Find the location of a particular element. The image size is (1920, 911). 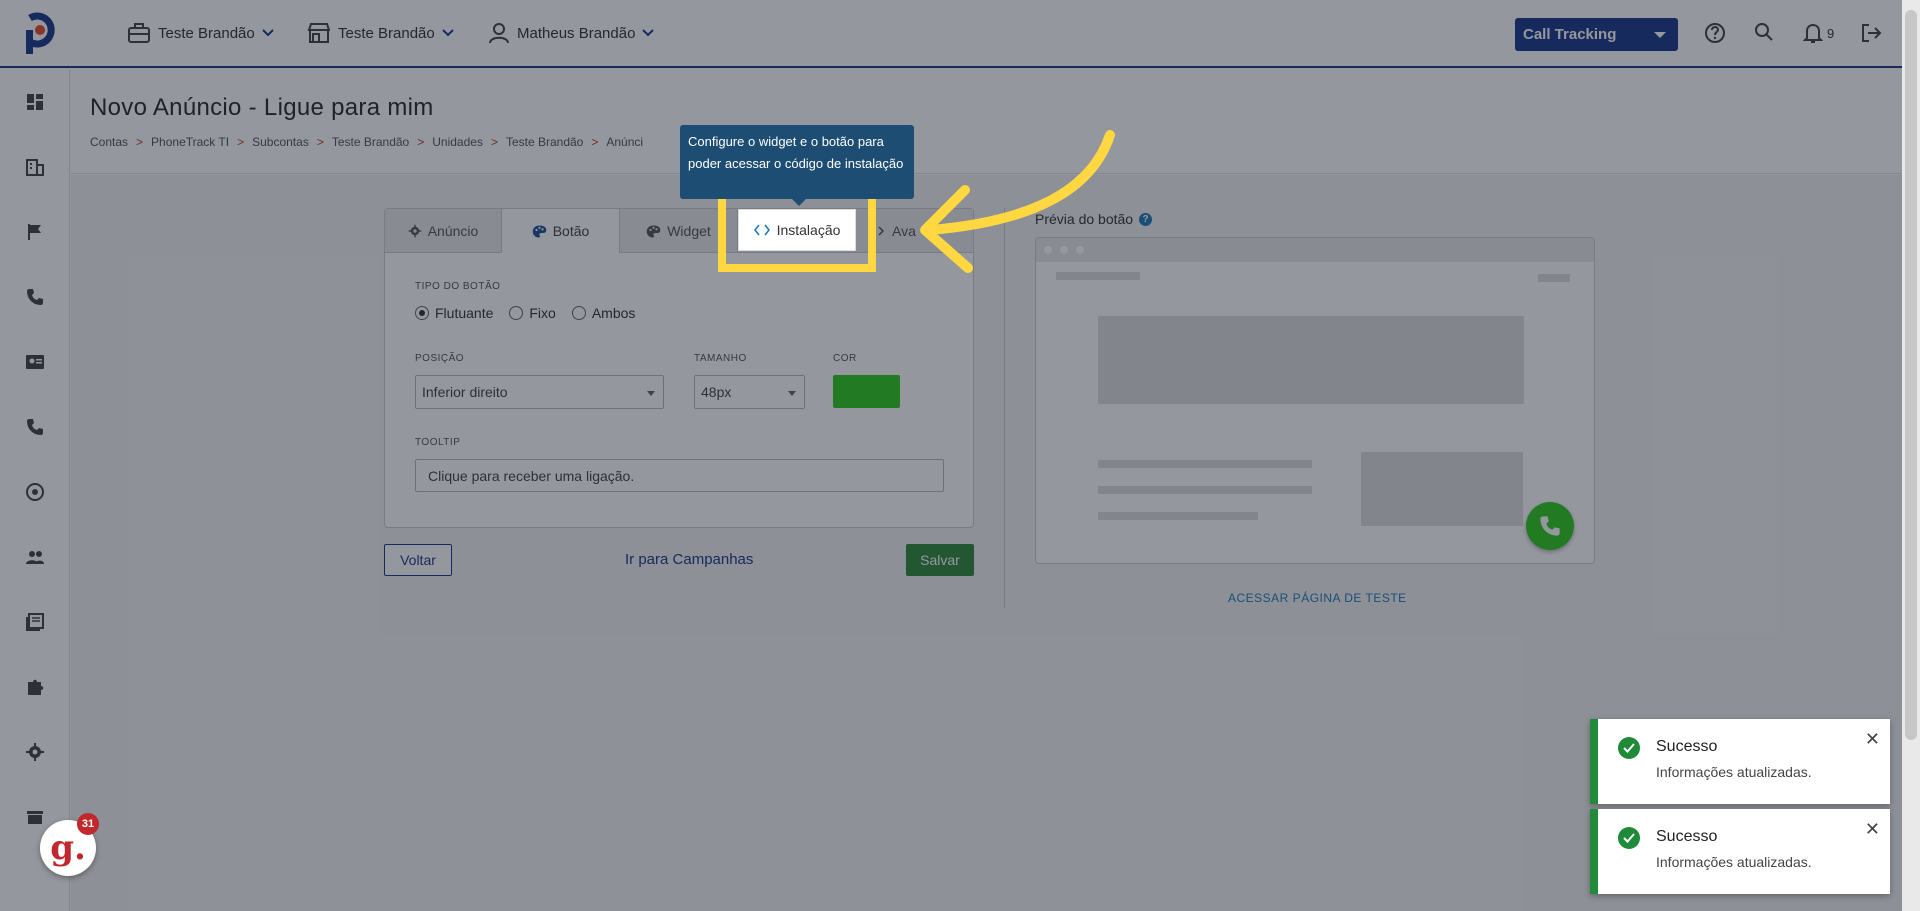

tab-label: Widget is located at coordinates (689, 231).